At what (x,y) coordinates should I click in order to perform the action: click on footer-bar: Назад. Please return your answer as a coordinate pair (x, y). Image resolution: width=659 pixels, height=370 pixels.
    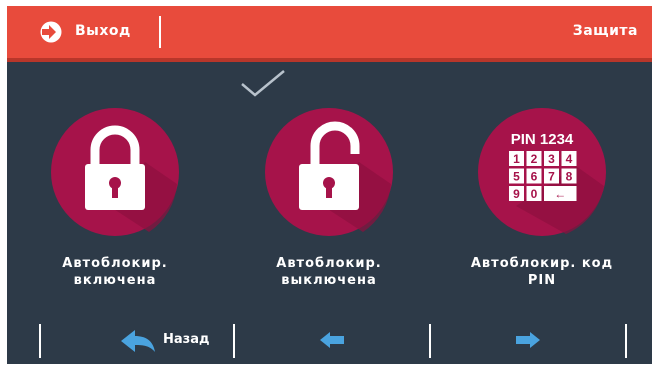
    Looking at the image, I should click on (329, 340).